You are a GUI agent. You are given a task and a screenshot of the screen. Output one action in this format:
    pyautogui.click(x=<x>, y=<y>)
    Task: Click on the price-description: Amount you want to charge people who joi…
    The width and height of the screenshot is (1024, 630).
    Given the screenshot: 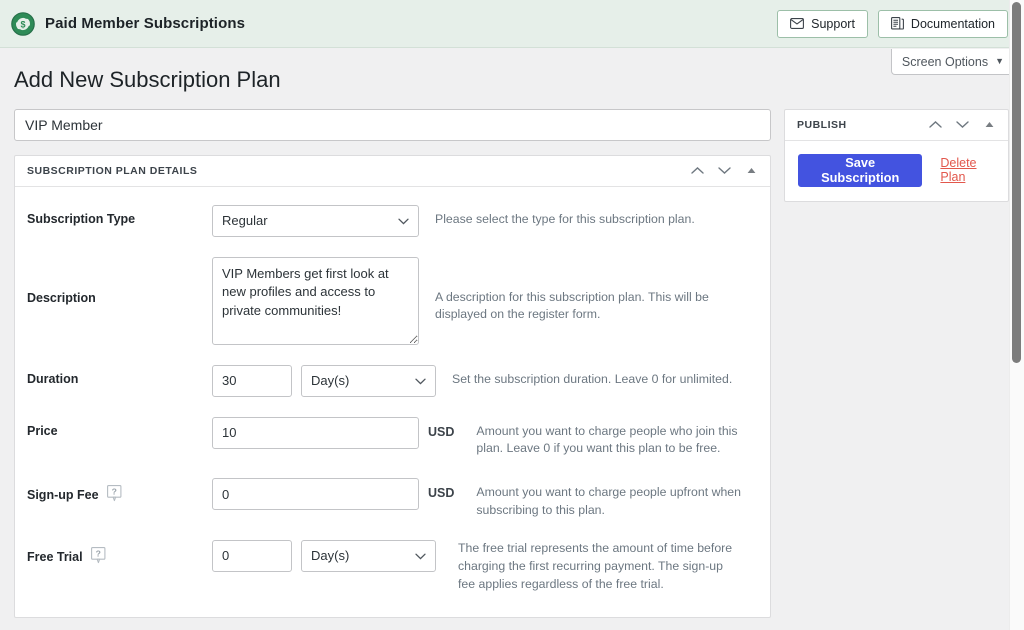 What is the action you would take?
    pyautogui.click(x=607, y=439)
    